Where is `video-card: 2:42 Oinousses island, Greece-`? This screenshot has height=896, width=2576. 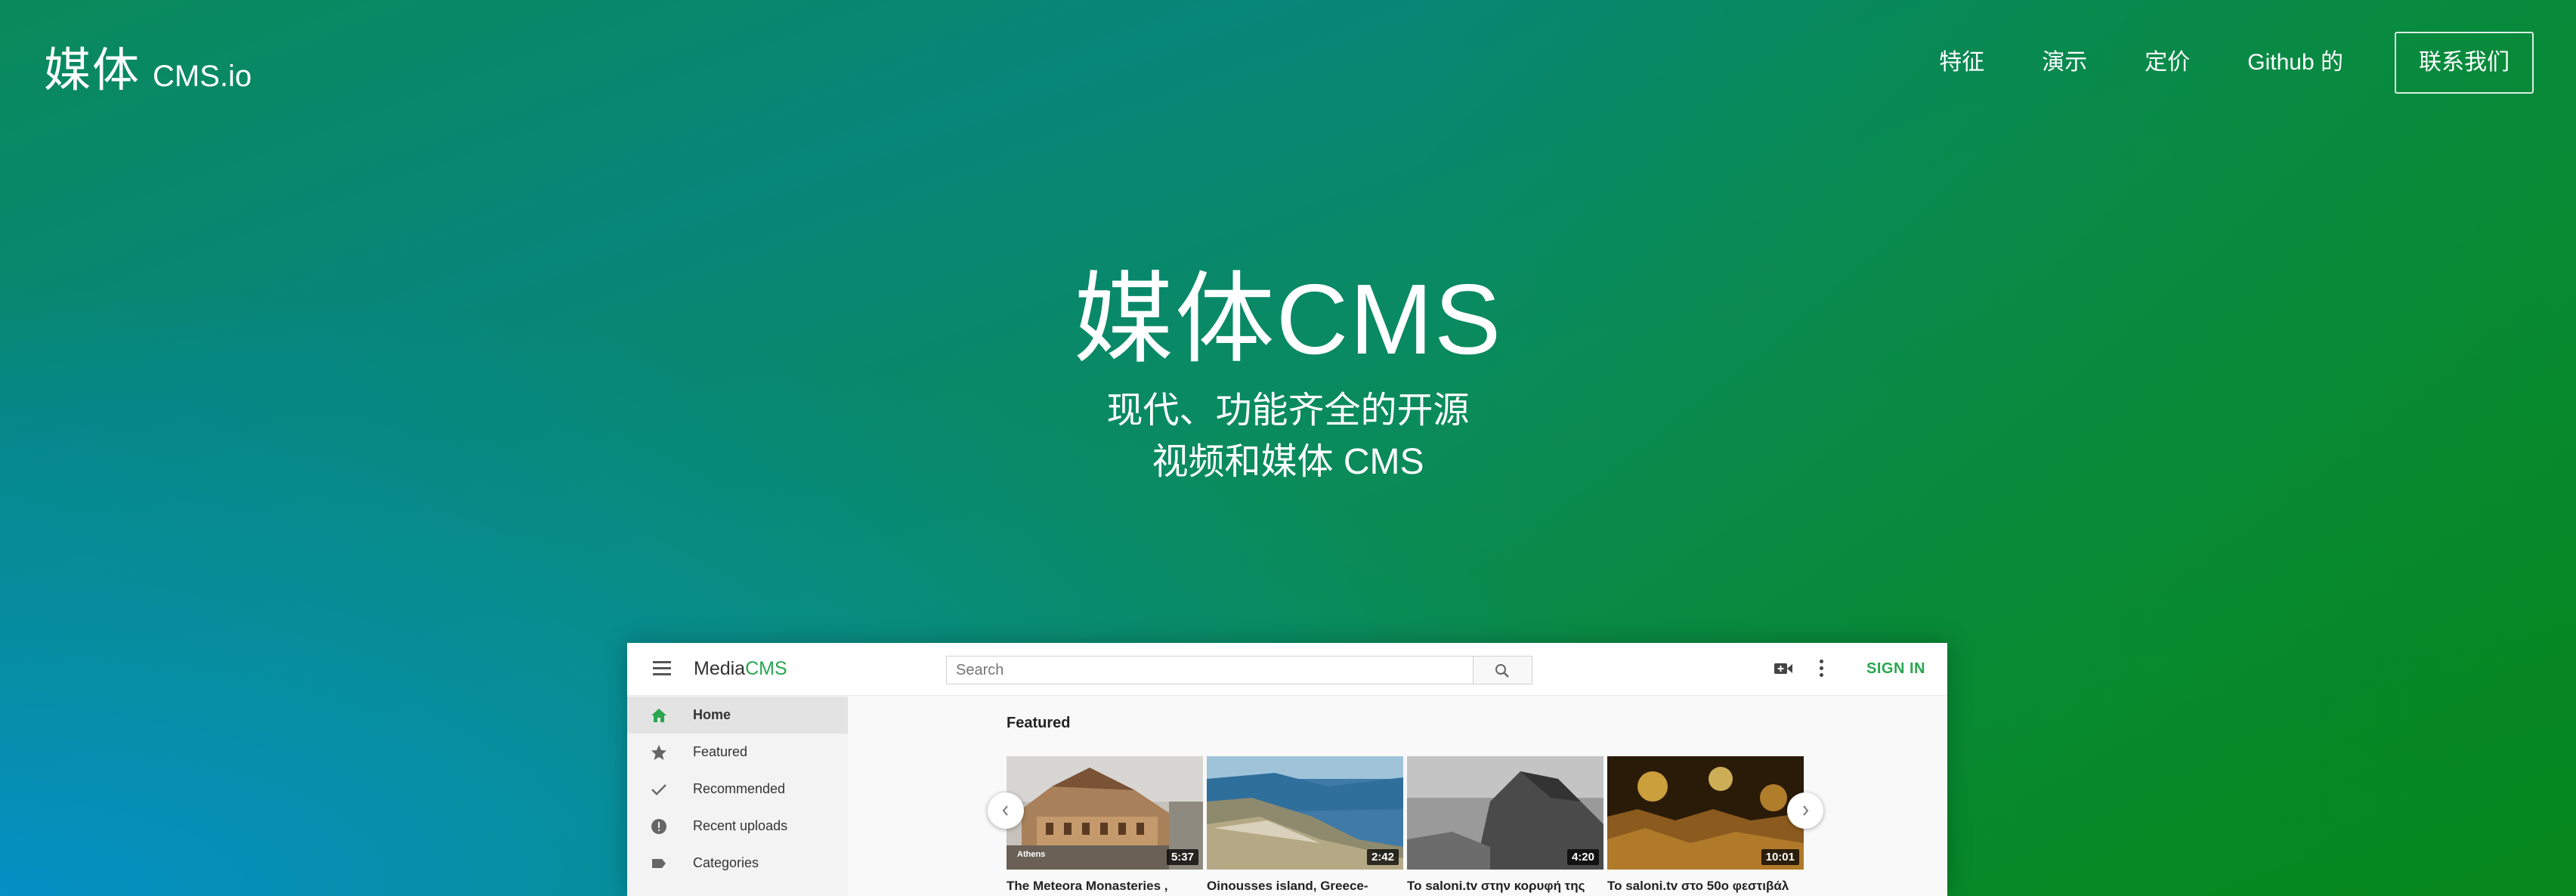 video-card: 2:42 Oinousses island, Greece- is located at coordinates (1305, 825).